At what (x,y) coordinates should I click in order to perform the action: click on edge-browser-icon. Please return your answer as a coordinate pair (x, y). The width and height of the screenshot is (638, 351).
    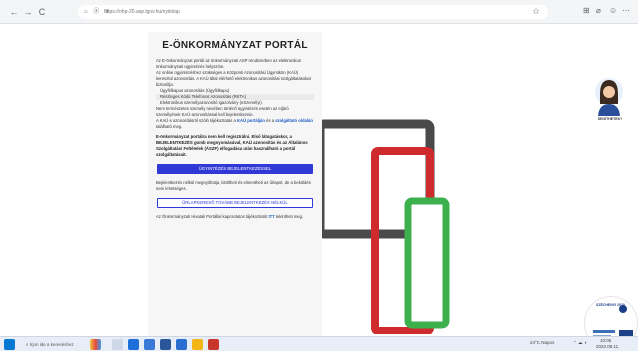
    Looking at the image, I should click on (133, 344).